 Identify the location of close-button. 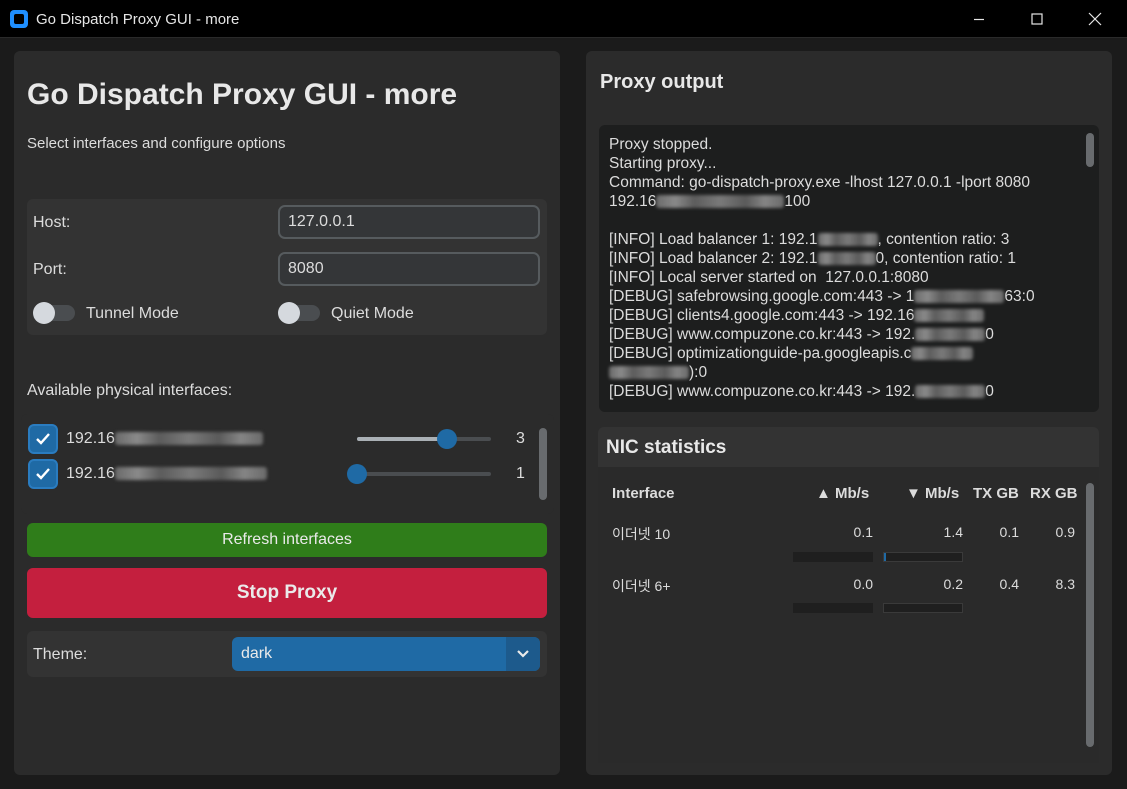
(1095, 19).